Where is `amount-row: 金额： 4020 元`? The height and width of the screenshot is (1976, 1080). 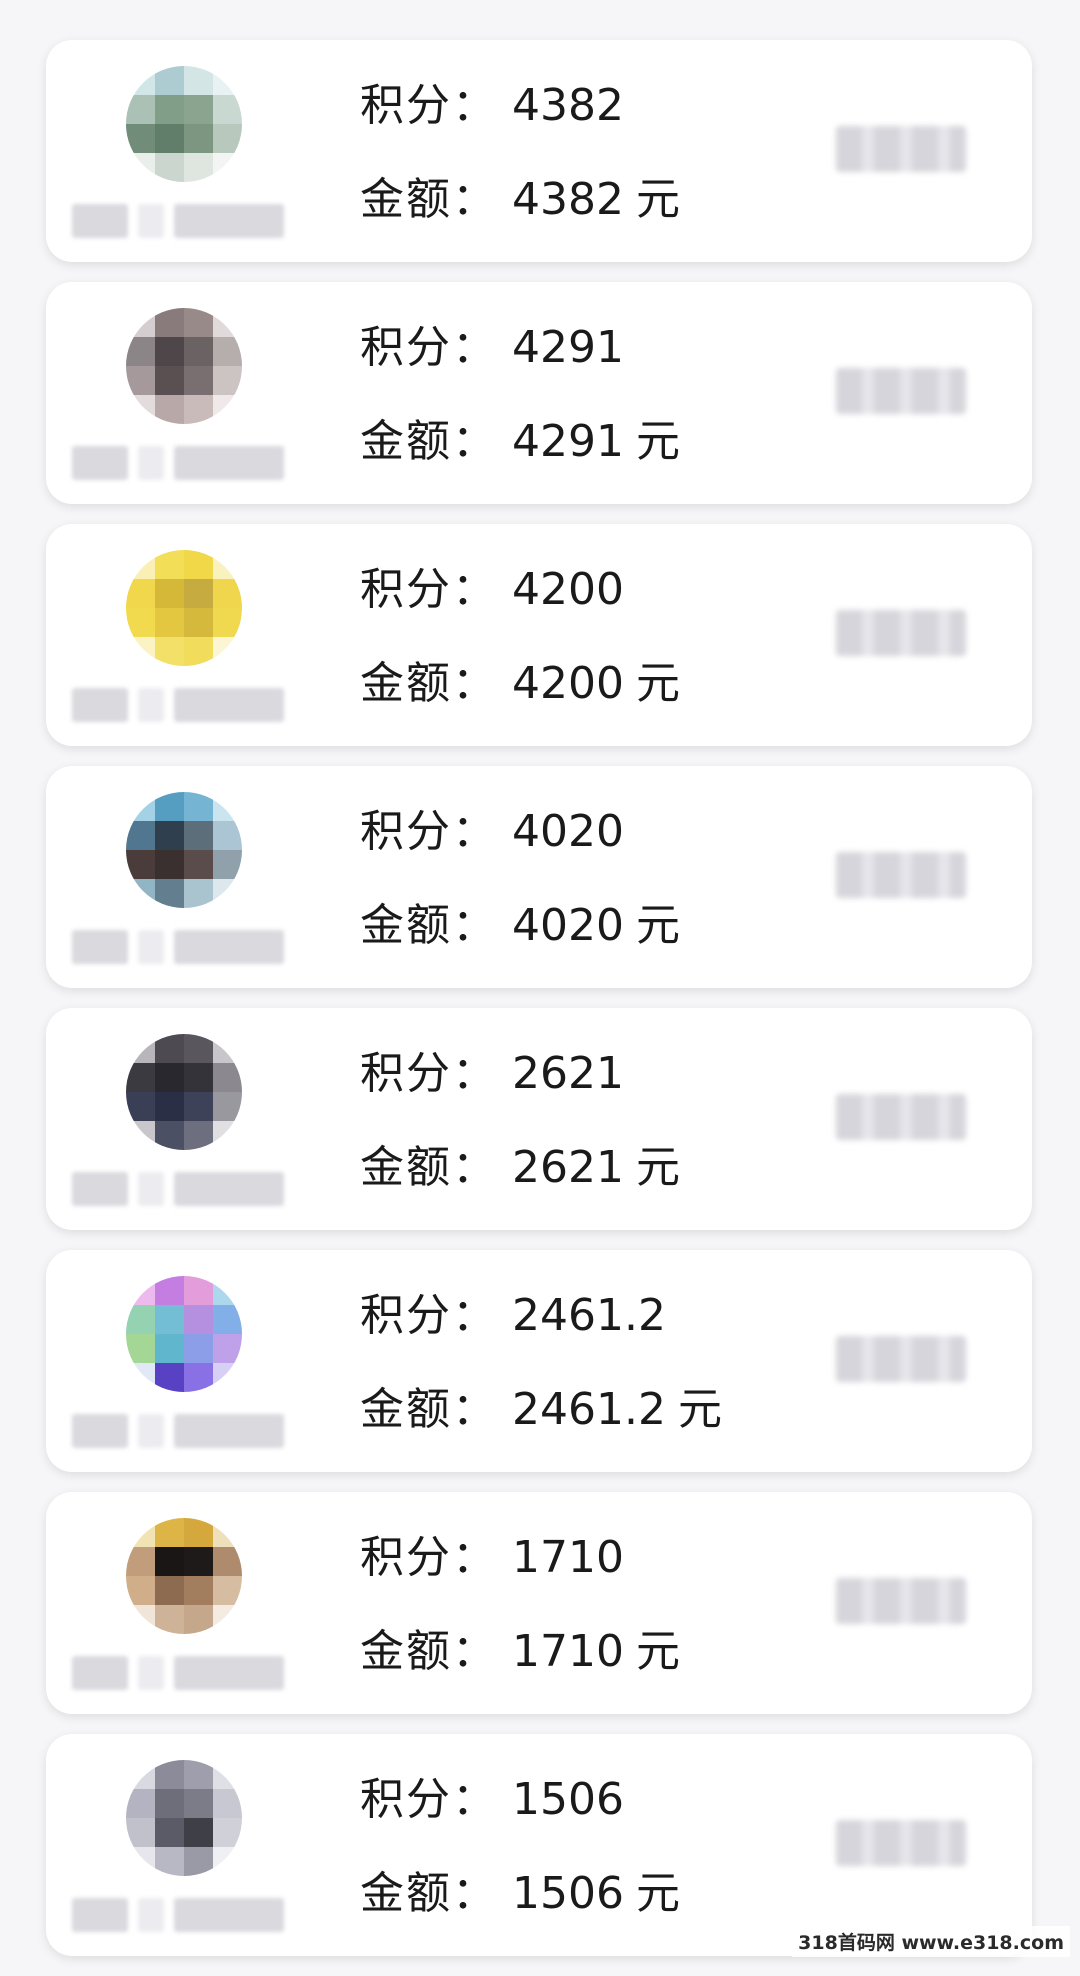 amount-row: 金额： 4020 元 is located at coordinates (520, 926).